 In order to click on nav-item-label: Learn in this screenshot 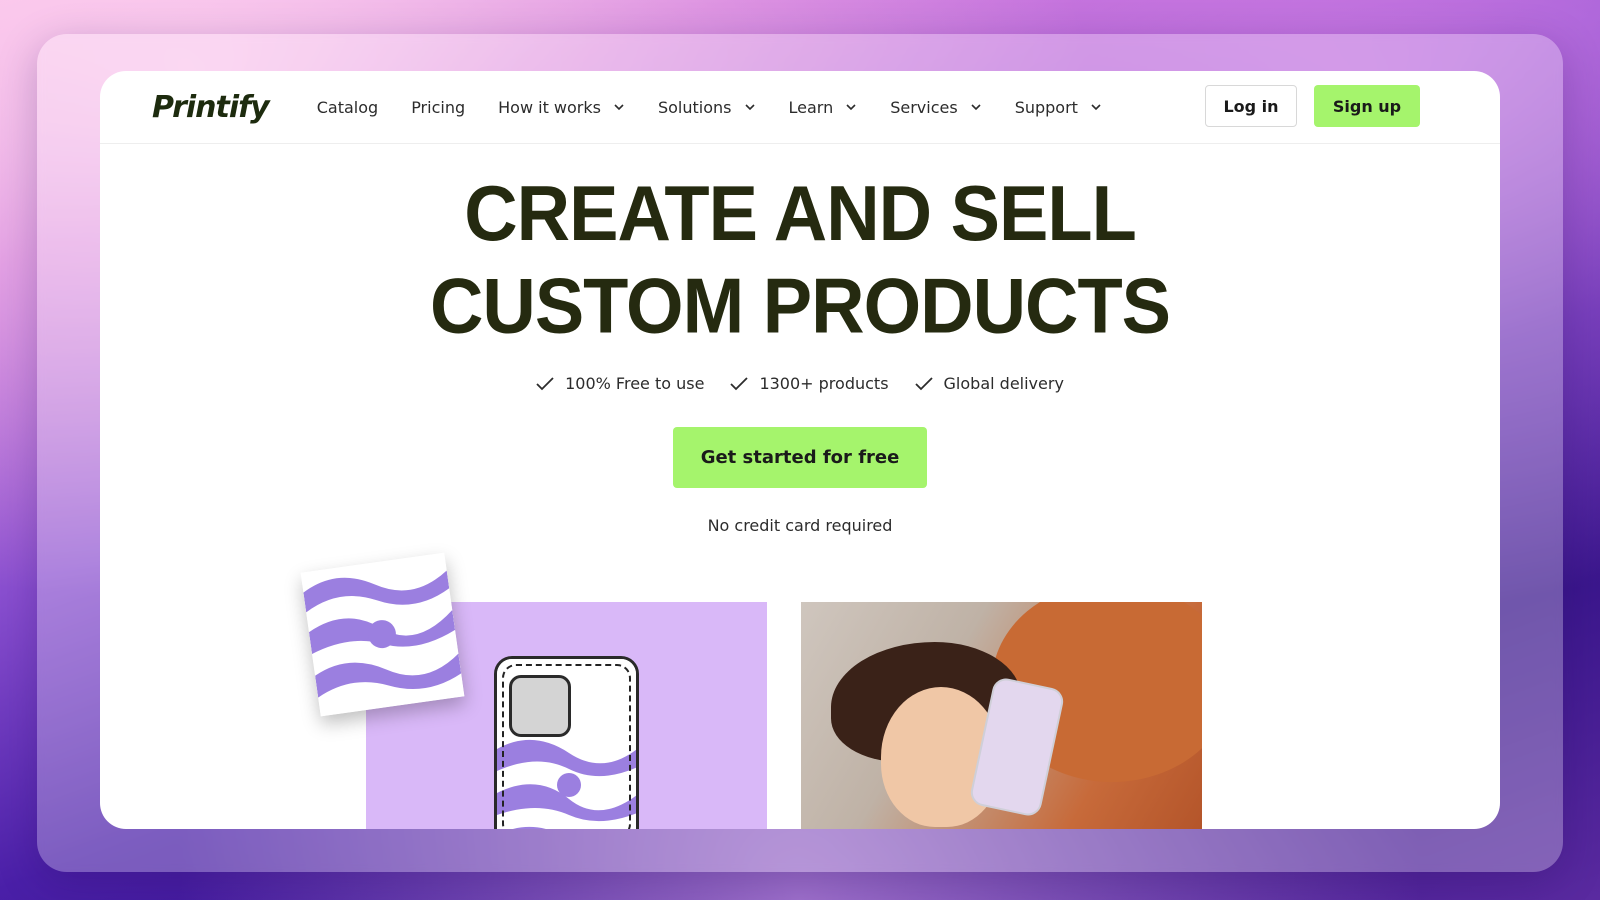, I will do `click(811, 107)`.